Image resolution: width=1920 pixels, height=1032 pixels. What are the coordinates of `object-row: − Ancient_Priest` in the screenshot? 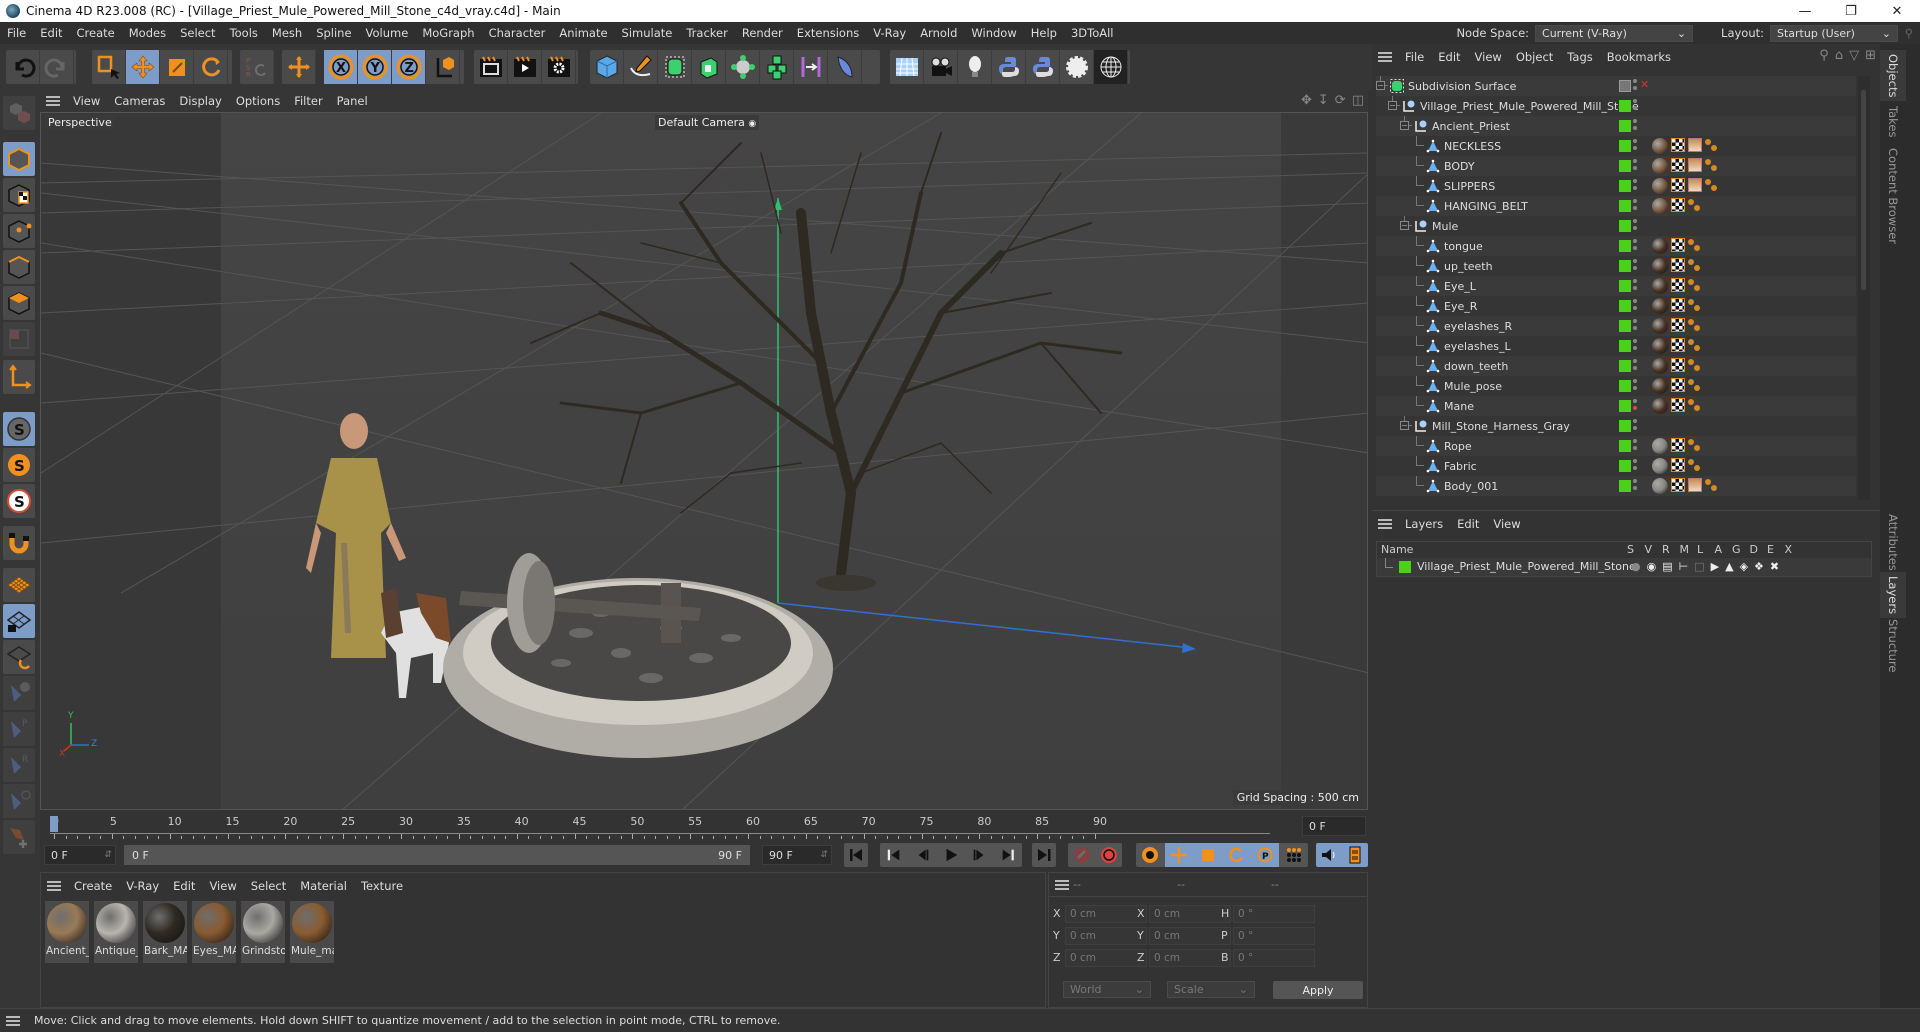 It's located at (1616, 126).